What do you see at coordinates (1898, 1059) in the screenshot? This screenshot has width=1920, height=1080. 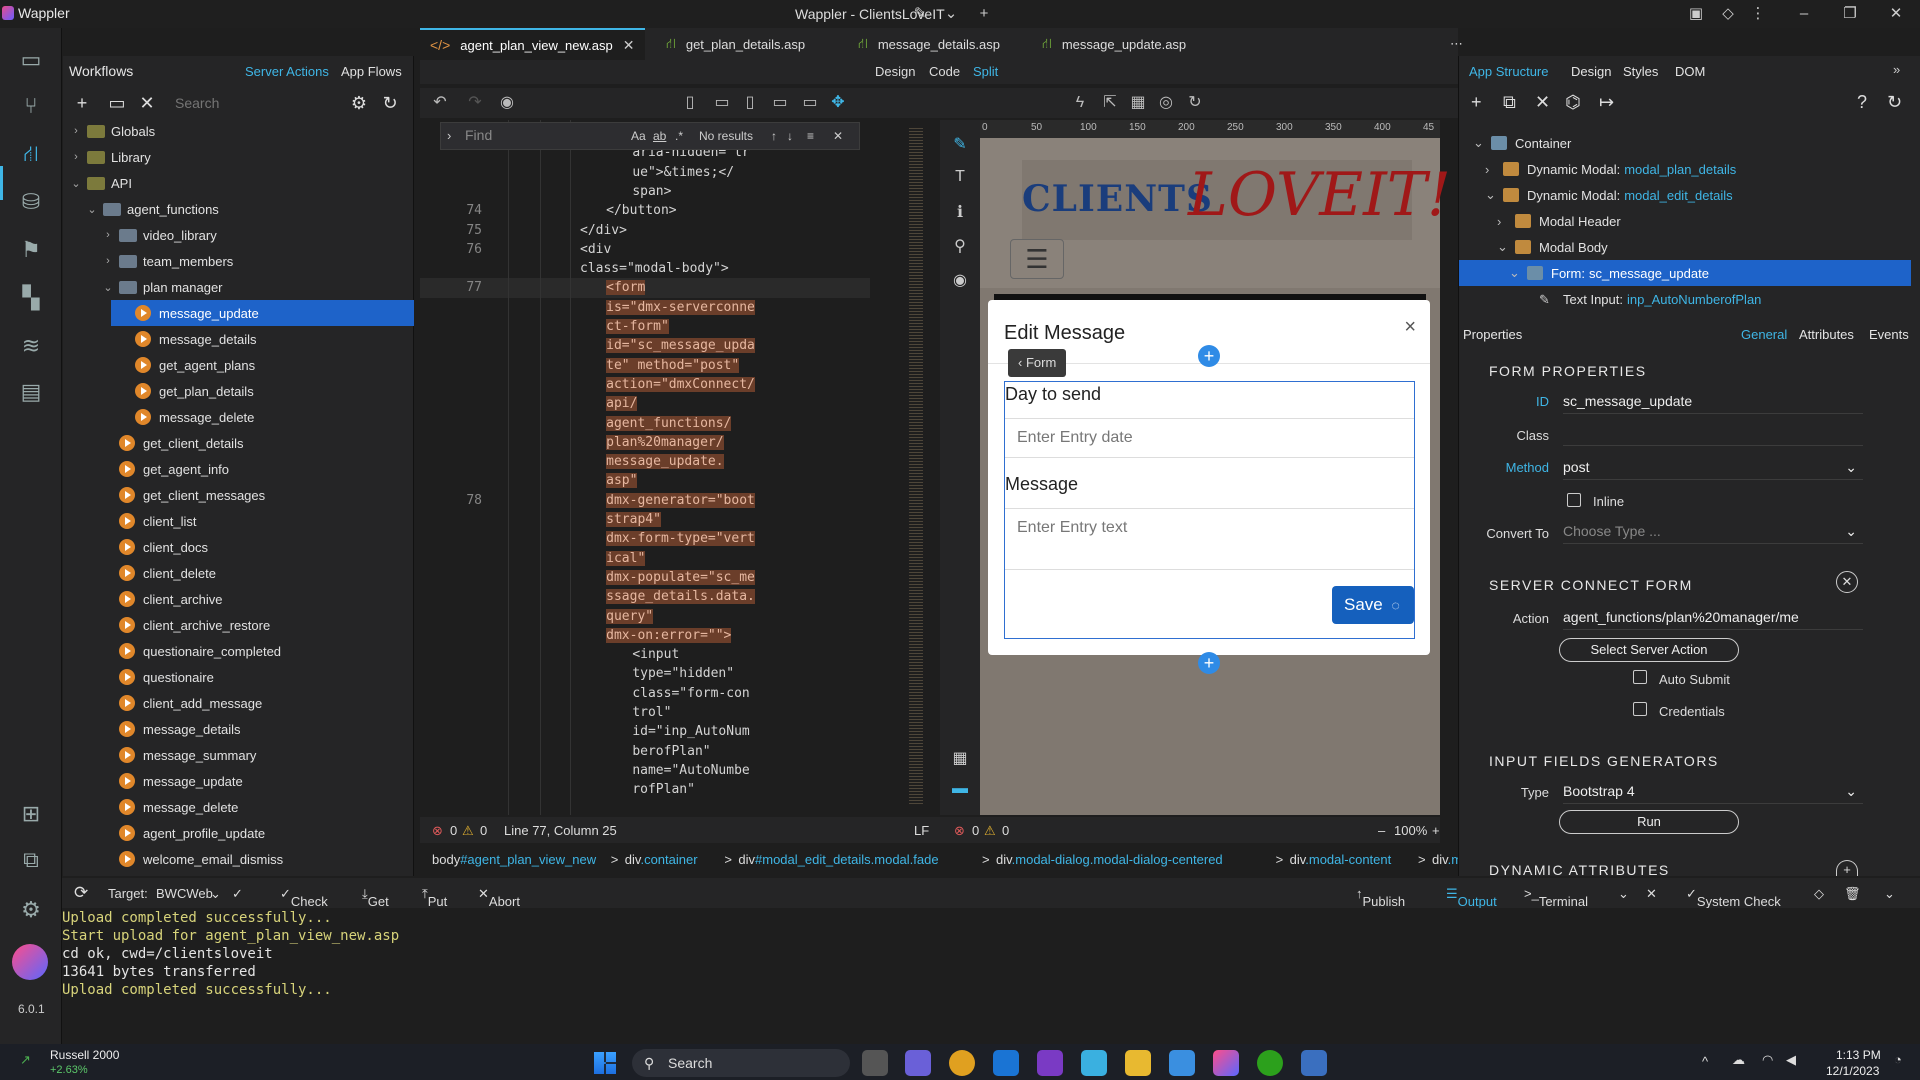 I see `notification-bell-icon: ◔` at bounding box center [1898, 1059].